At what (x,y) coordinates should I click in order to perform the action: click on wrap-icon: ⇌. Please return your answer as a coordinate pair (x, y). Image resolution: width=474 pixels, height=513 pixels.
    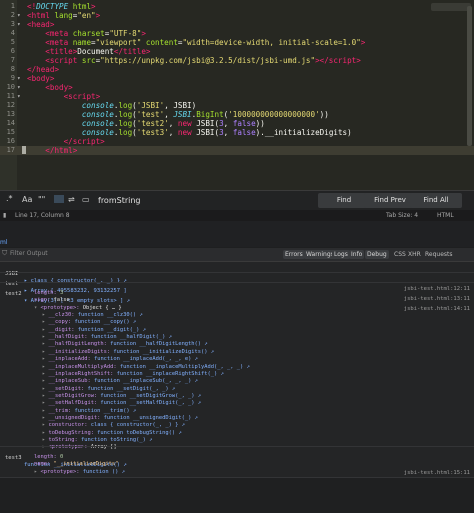
    Looking at the image, I should click on (71, 199).